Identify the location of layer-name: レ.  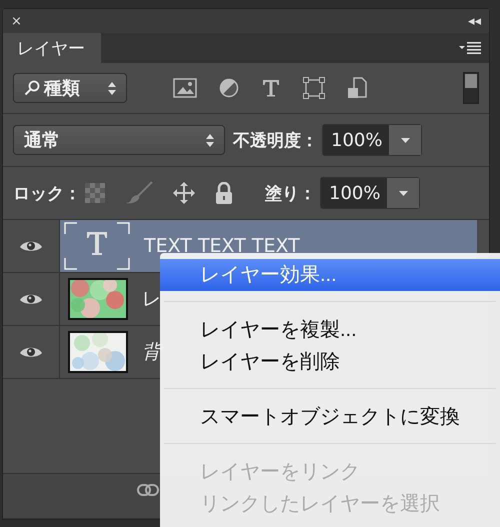
(151, 299).